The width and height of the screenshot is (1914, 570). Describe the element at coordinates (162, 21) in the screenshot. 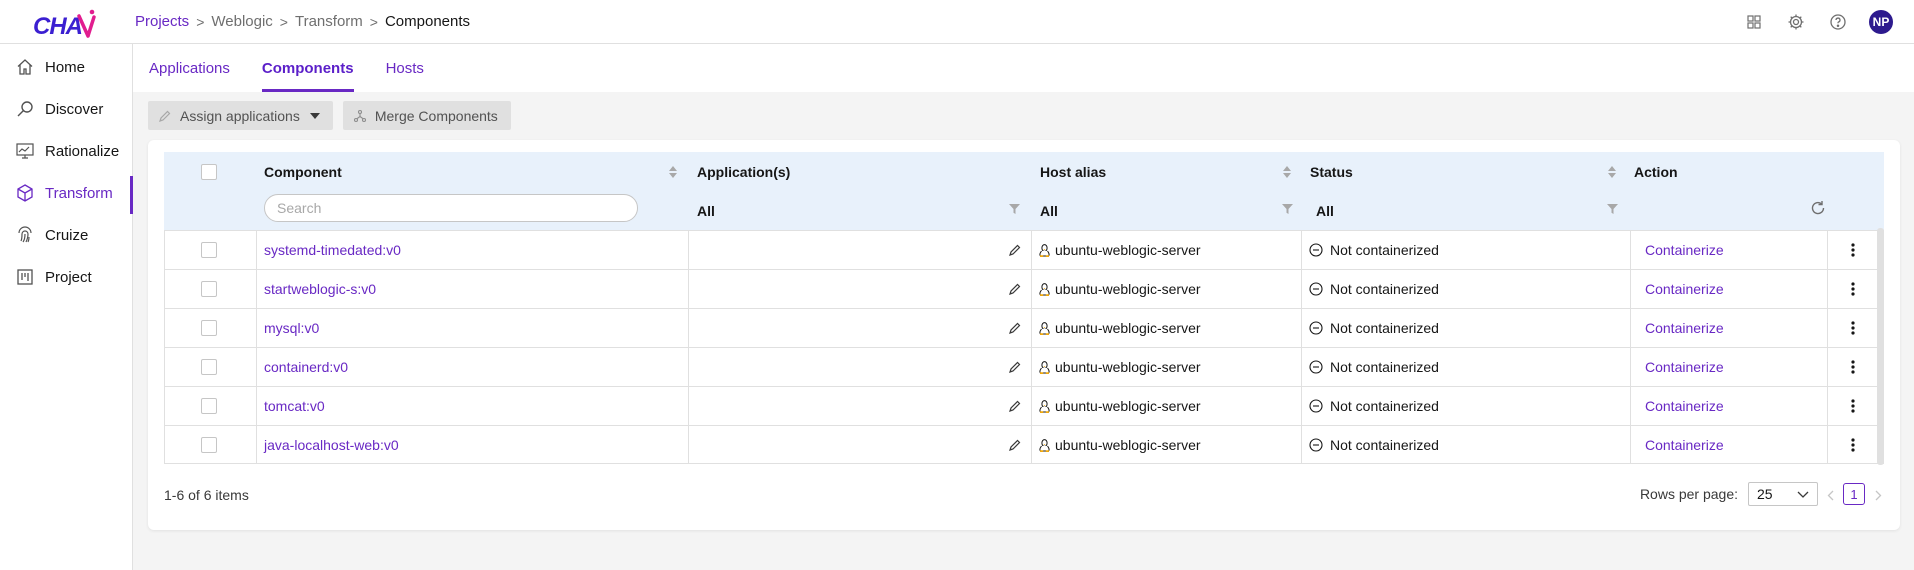

I see `breadcrumb-projects: Projects` at that location.